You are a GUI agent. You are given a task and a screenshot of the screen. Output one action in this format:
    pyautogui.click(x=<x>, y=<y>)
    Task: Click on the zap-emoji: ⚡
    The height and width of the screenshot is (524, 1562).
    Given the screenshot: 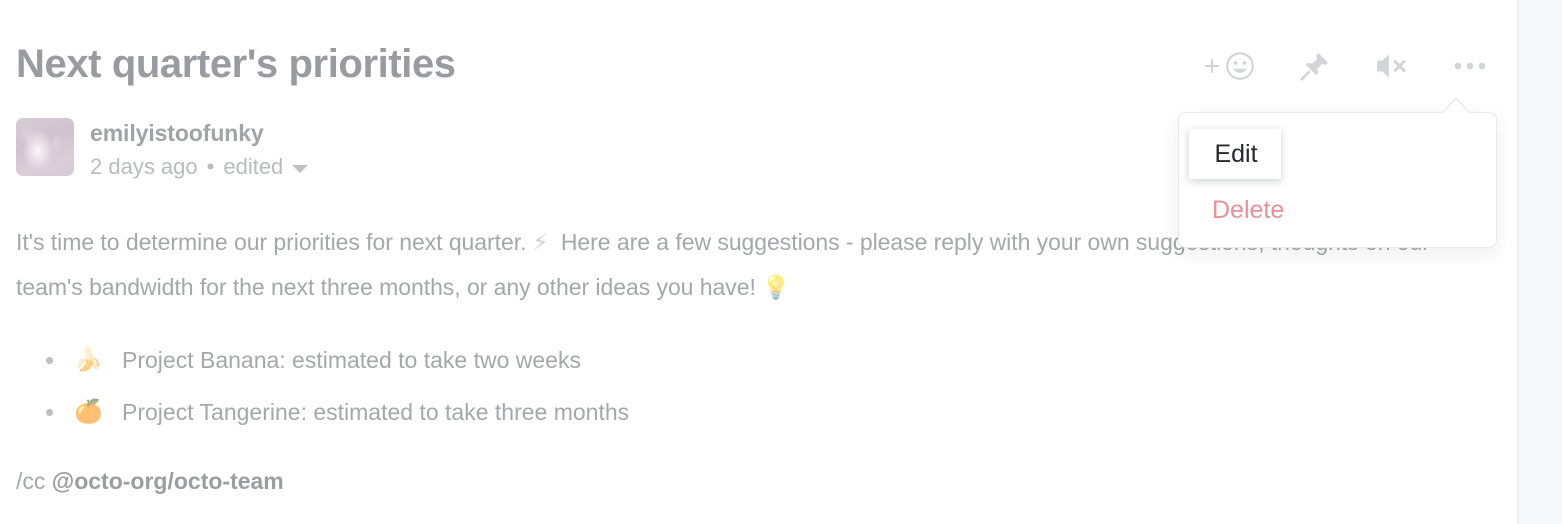 What is the action you would take?
    pyautogui.click(x=540, y=243)
    